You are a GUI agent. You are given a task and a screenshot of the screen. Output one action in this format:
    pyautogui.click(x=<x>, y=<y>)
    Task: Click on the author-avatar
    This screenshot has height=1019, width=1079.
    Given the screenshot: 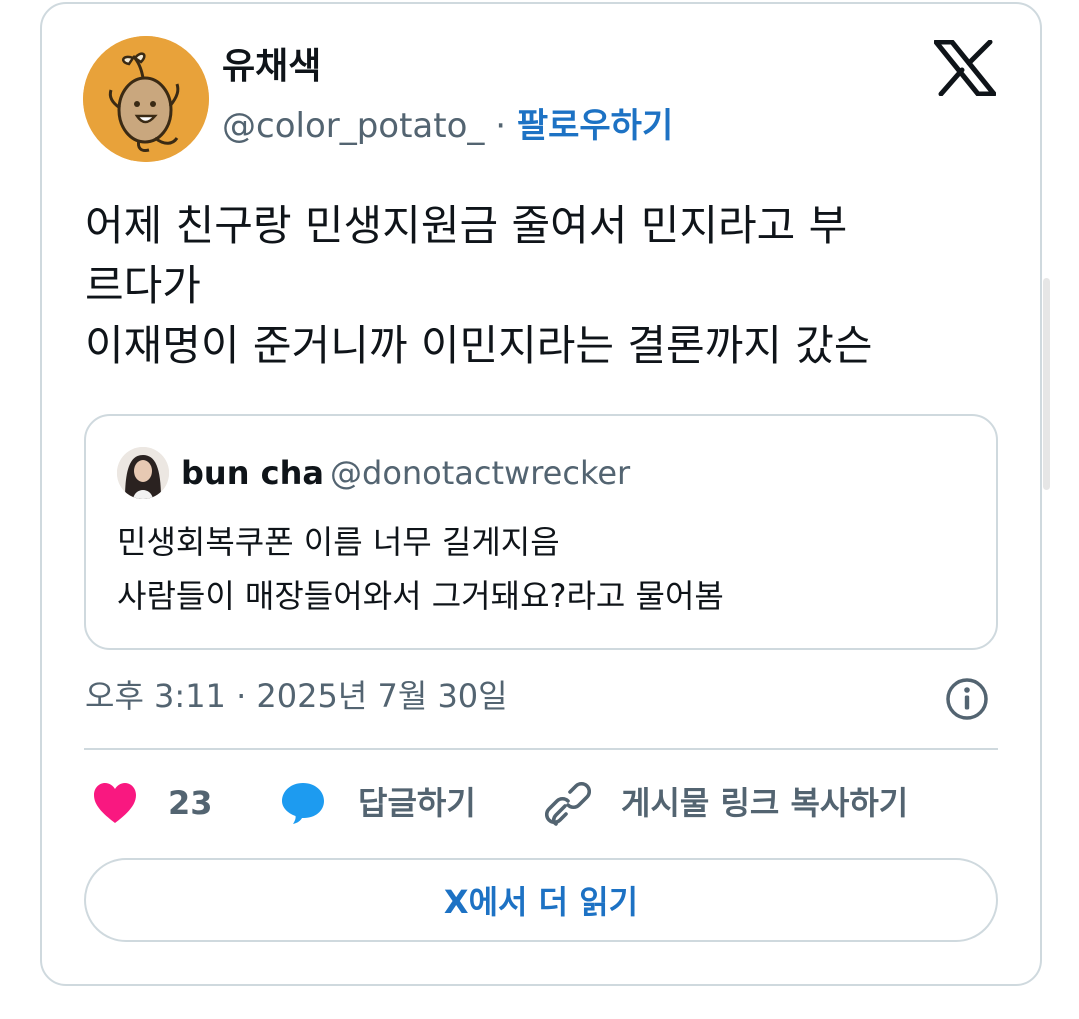 What is the action you would take?
    pyautogui.click(x=146, y=99)
    